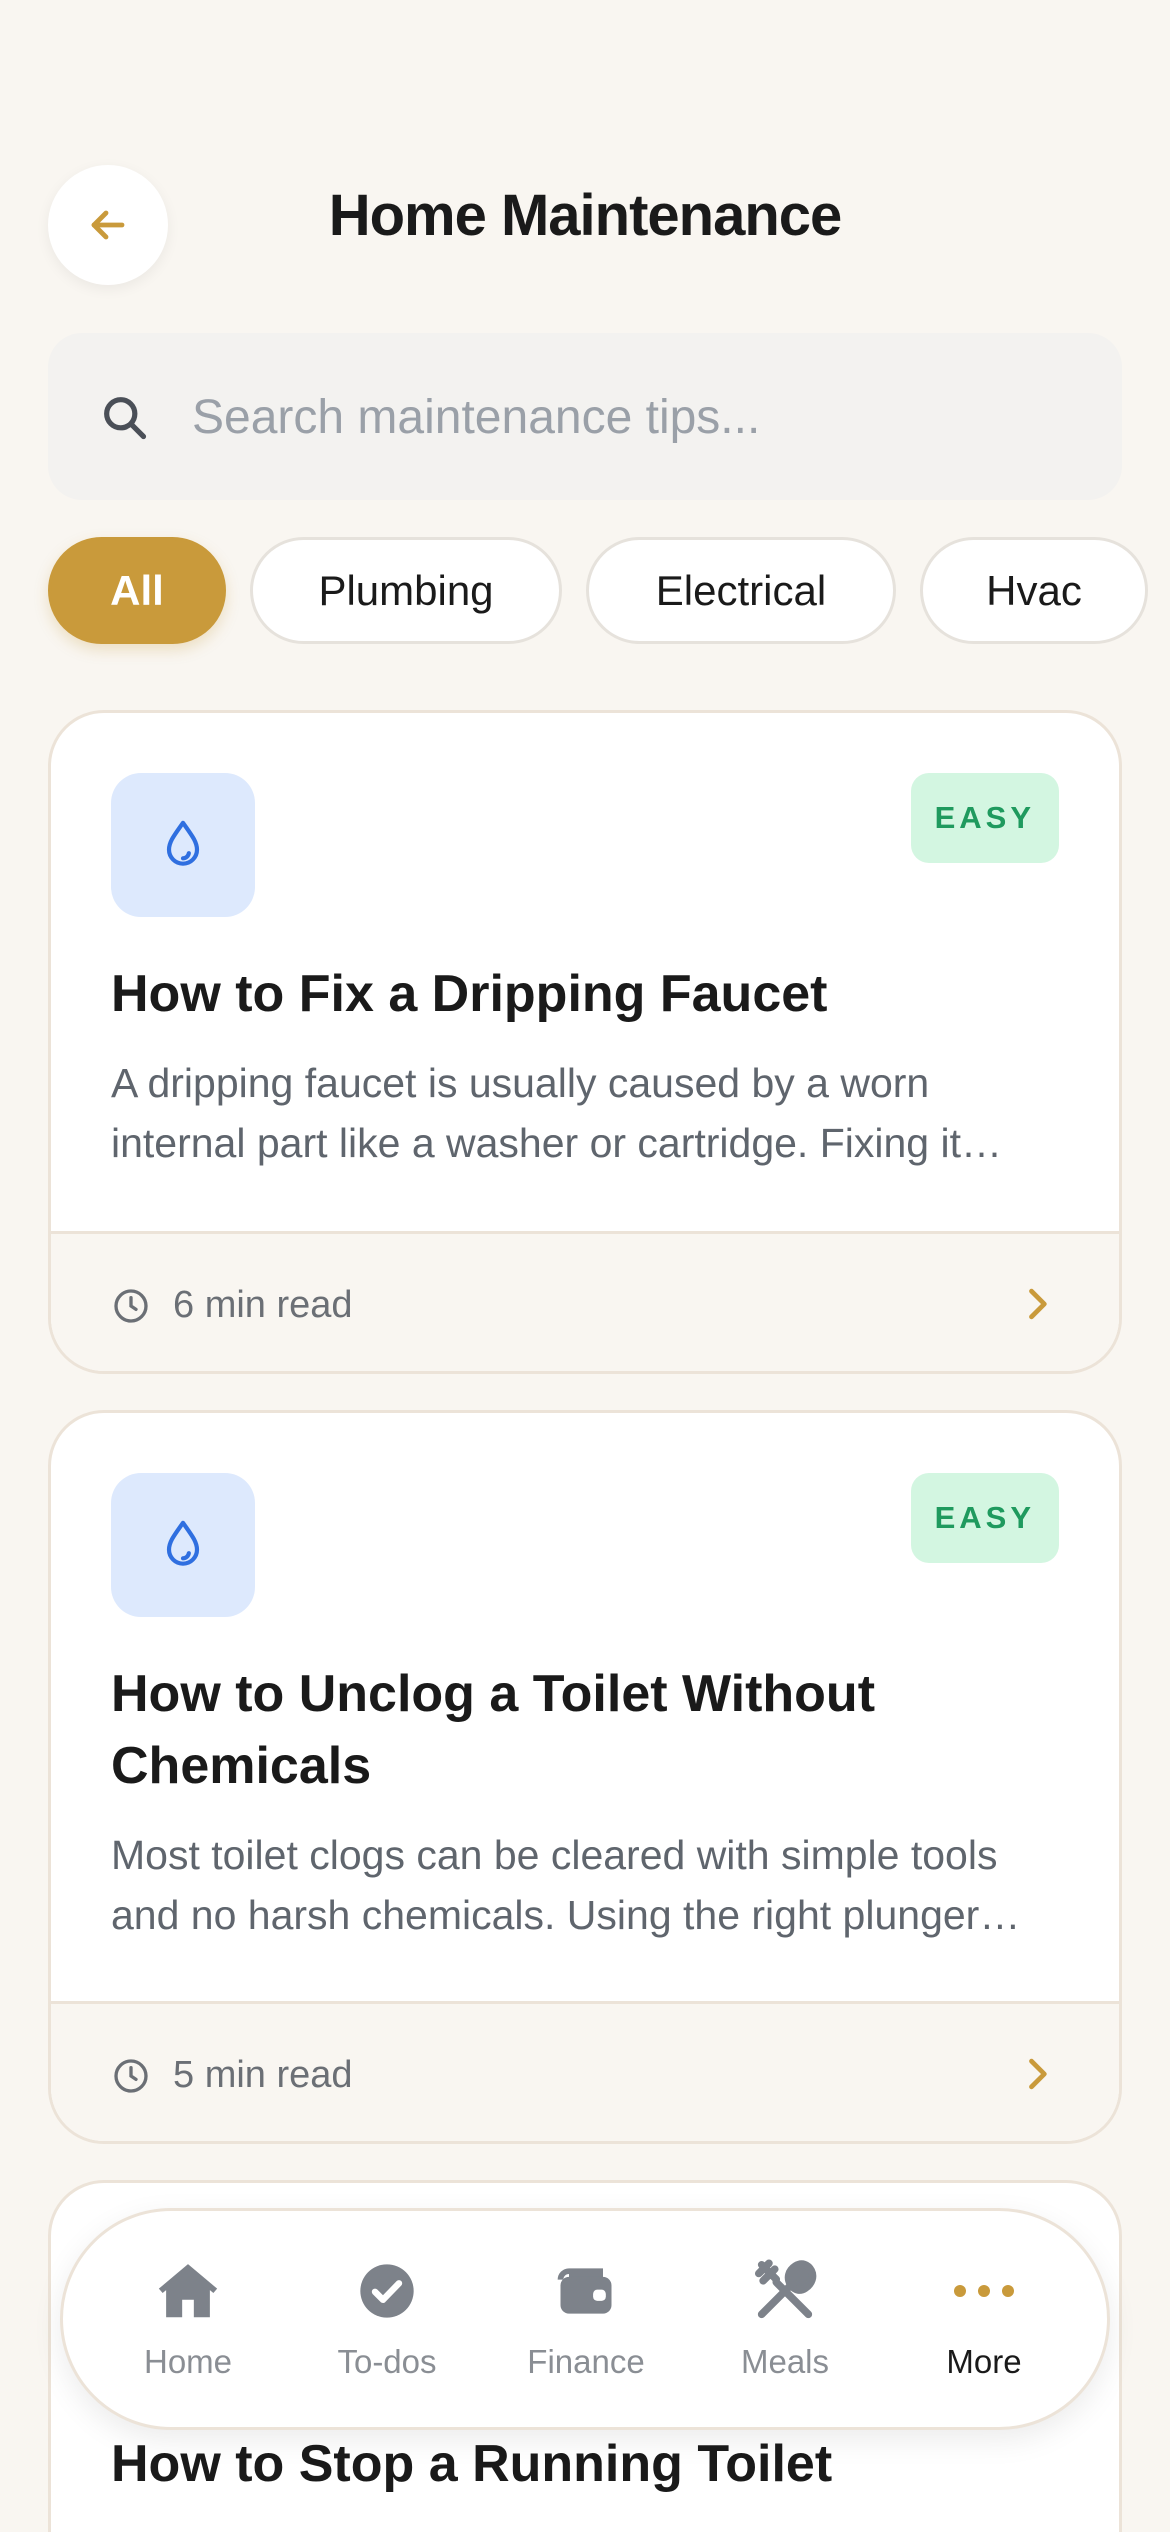 The width and height of the screenshot is (1170, 2532). What do you see at coordinates (387, 2361) in the screenshot?
I see `nav-label: To-dos` at bounding box center [387, 2361].